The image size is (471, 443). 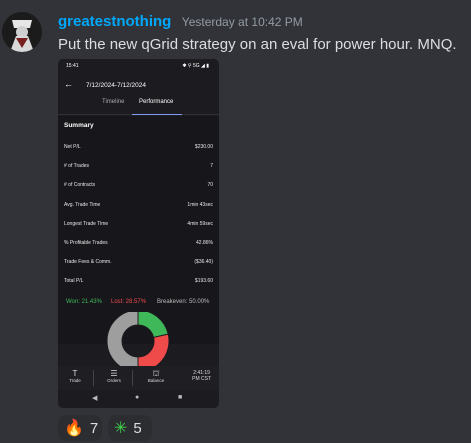 I want to click on nav-label: Orders, so click(x=114, y=380).